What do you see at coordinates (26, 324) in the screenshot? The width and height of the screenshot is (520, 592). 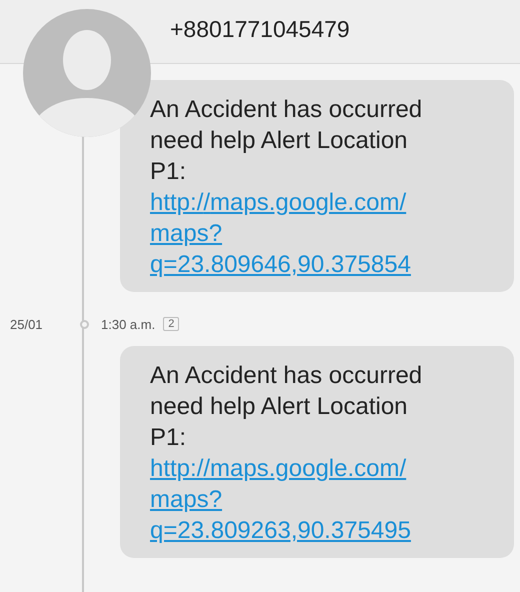 I see `message-date: 25/01` at bounding box center [26, 324].